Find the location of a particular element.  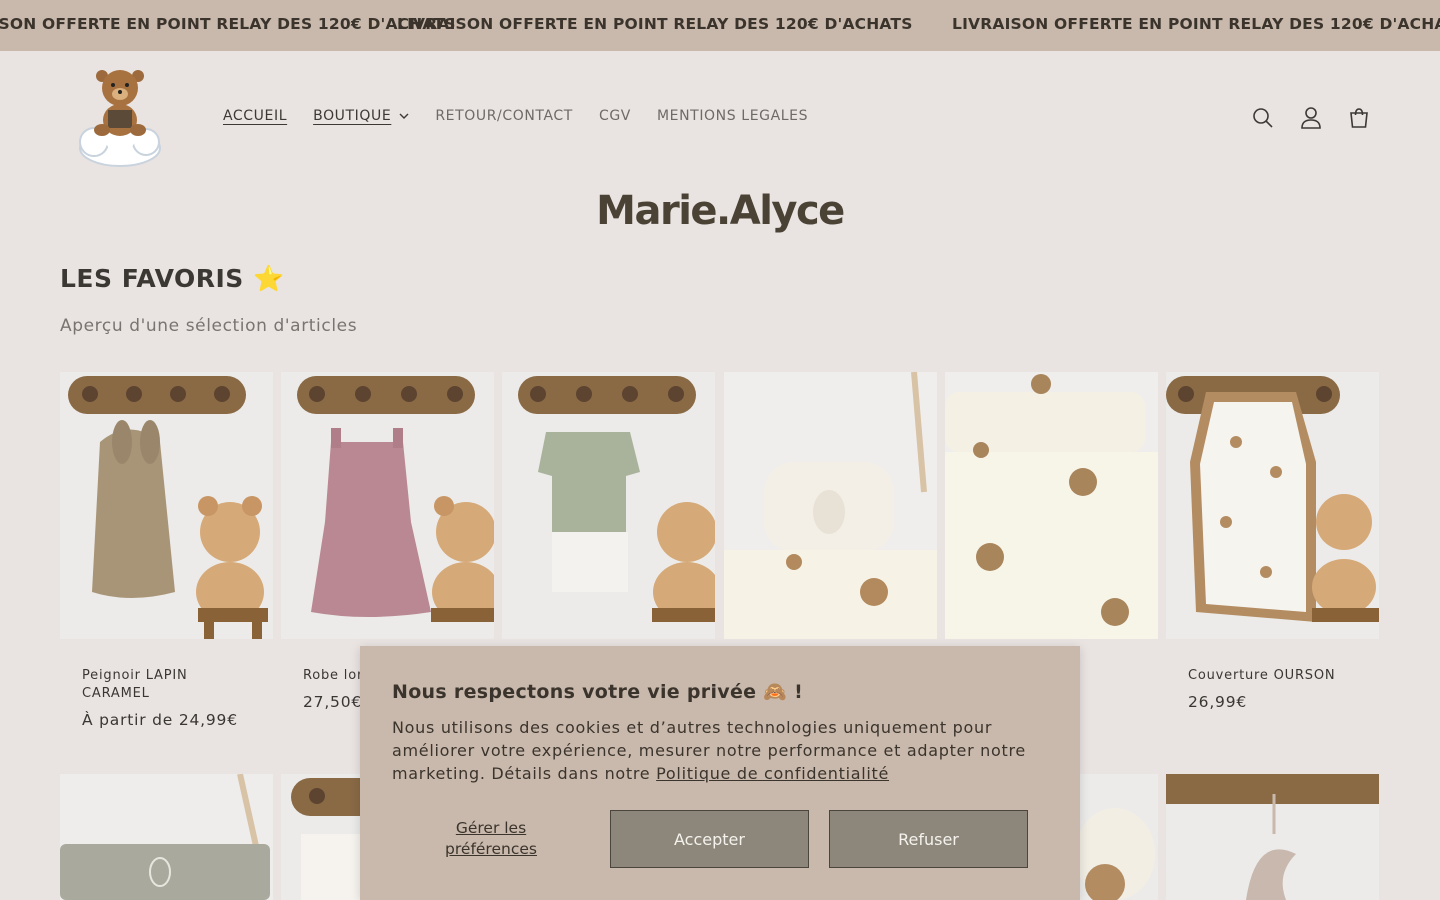

product-name: Couverture OURSON is located at coordinates (1273, 676).